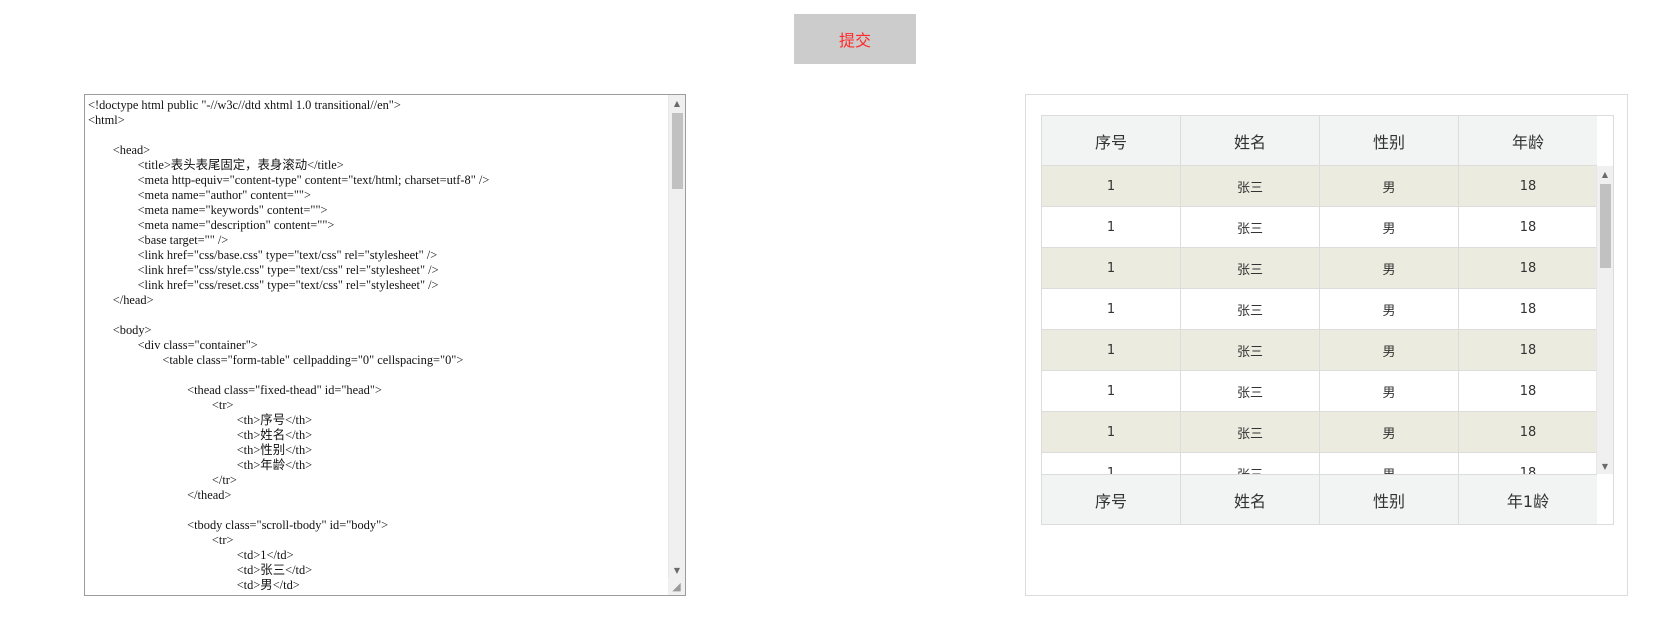 The image size is (1670, 640). I want to click on code-editor-scrollbar: ▲ ▼, so click(676, 336).